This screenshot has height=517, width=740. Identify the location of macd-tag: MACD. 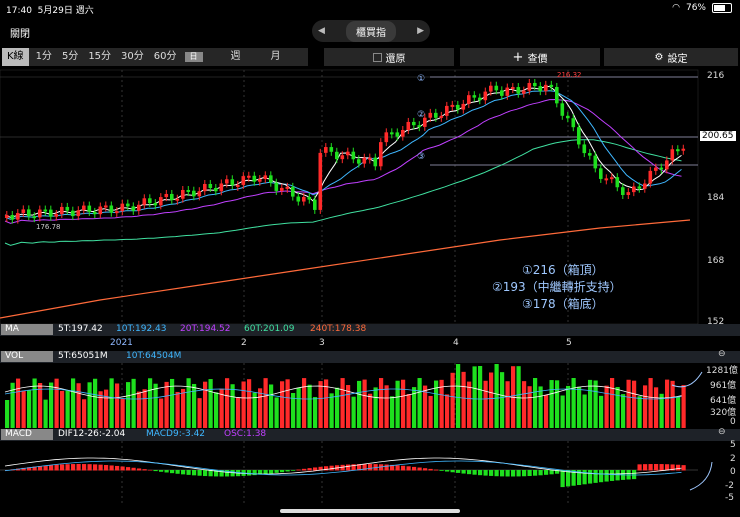
(27, 434).